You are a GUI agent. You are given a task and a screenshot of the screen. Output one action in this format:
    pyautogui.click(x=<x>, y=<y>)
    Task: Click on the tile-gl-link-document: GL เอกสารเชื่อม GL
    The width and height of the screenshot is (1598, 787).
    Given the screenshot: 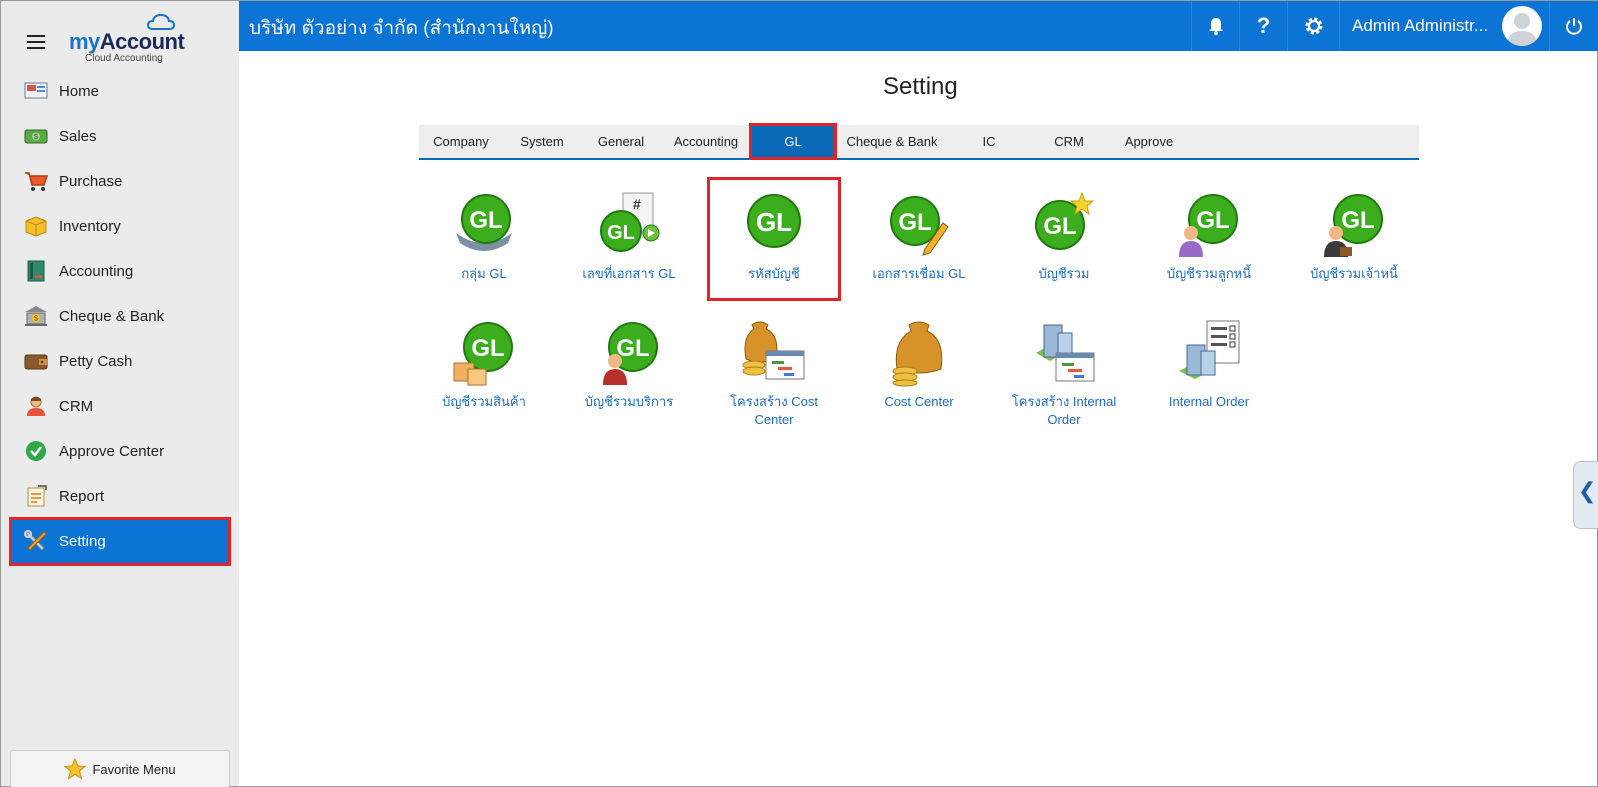 What is the action you would take?
    pyautogui.click(x=919, y=231)
    